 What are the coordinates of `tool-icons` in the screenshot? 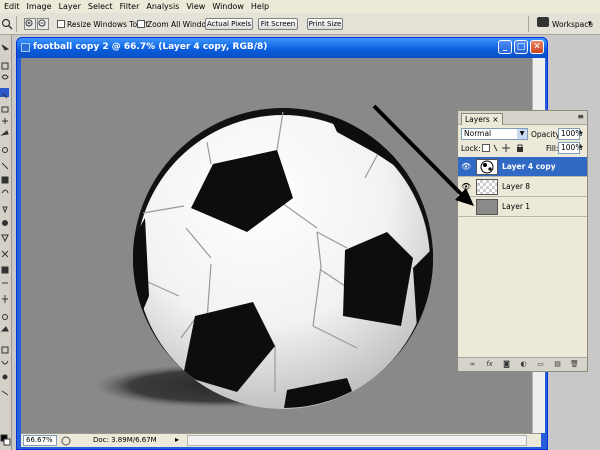 It's located at (6, 242).